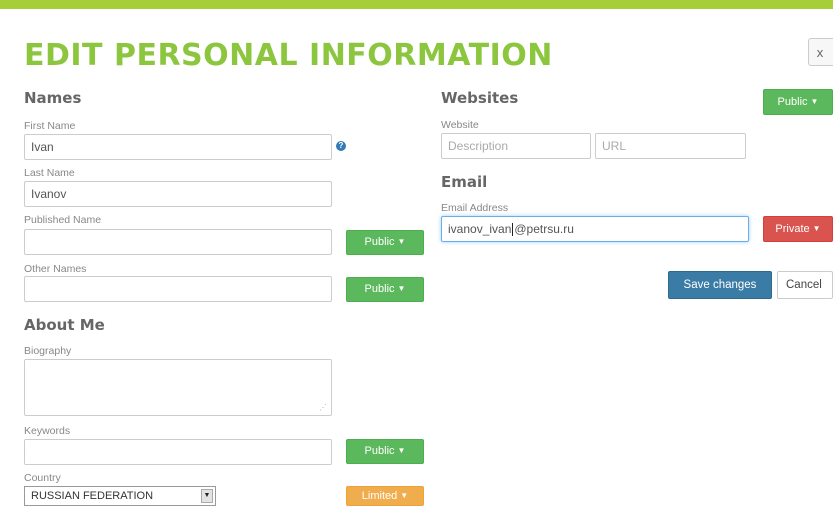  Describe the element at coordinates (379, 496) in the screenshot. I see `country-visibility-label: Limited` at that location.